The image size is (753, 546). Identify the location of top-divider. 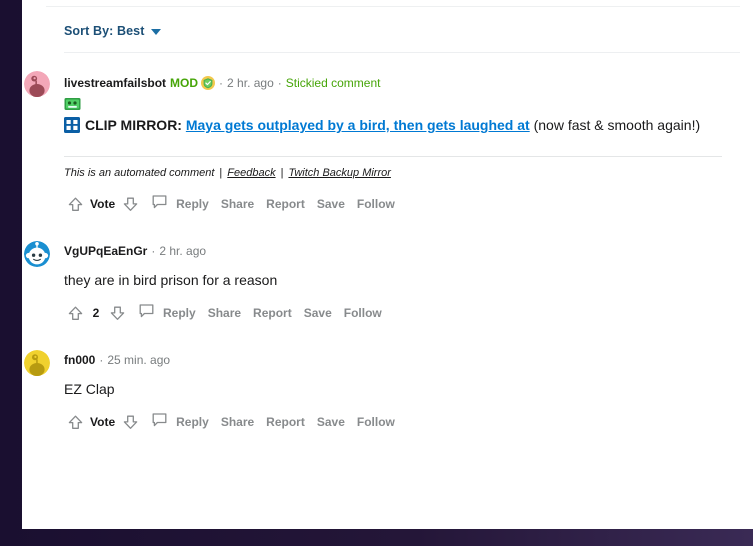
(393, 6).